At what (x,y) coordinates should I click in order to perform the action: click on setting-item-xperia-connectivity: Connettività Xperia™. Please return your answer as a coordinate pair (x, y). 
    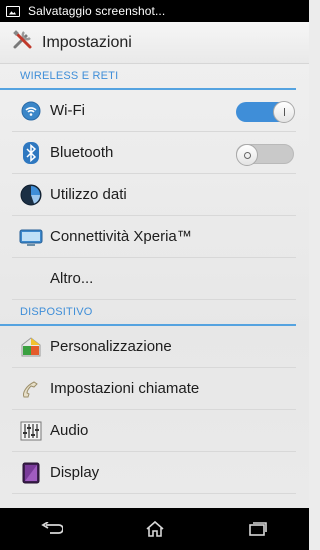
    Looking at the image, I should click on (154, 237).